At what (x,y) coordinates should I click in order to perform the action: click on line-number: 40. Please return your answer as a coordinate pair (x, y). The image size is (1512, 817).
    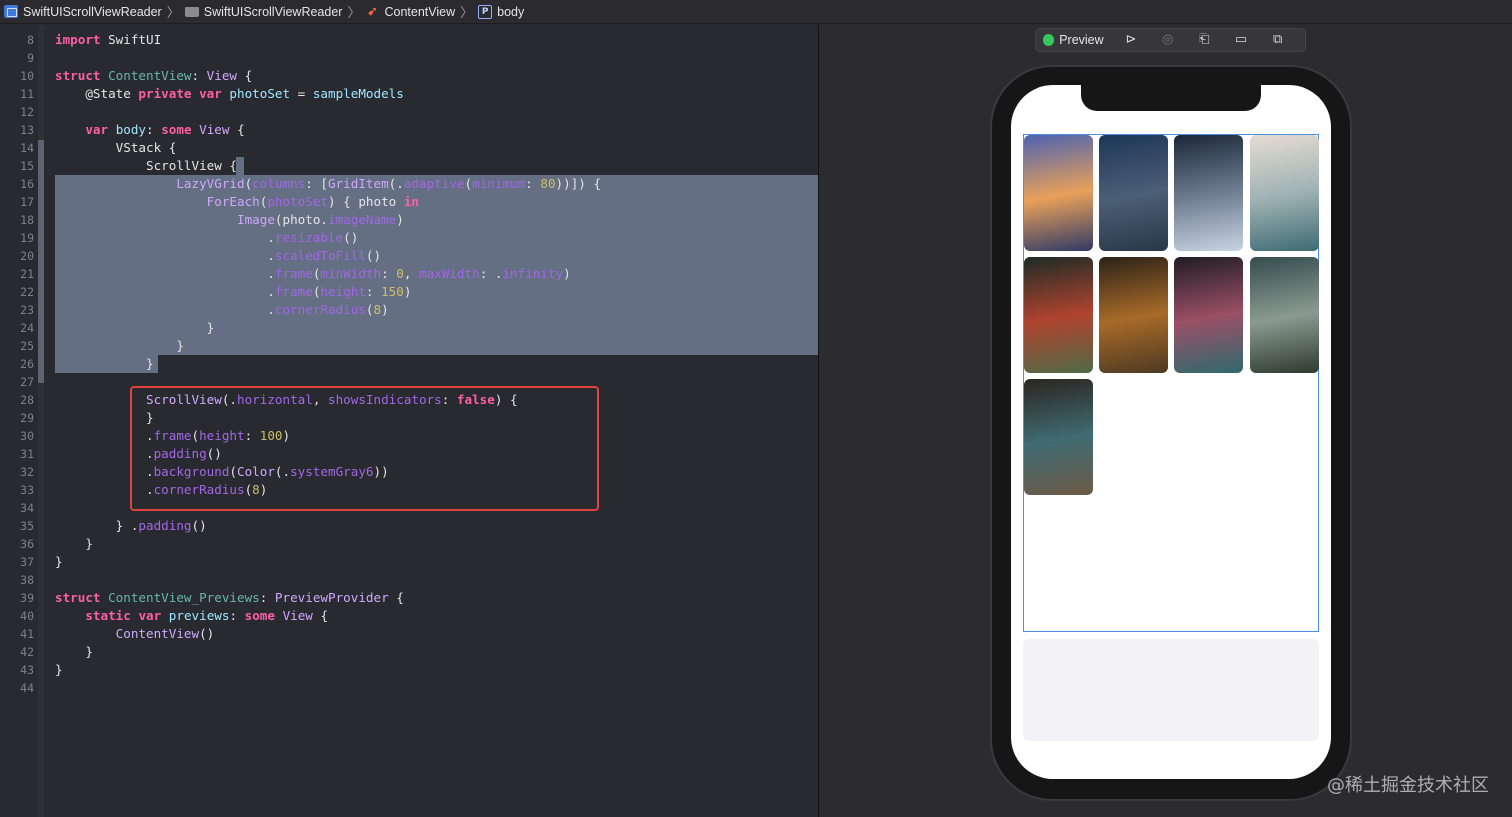
    Looking at the image, I should click on (27, 616).